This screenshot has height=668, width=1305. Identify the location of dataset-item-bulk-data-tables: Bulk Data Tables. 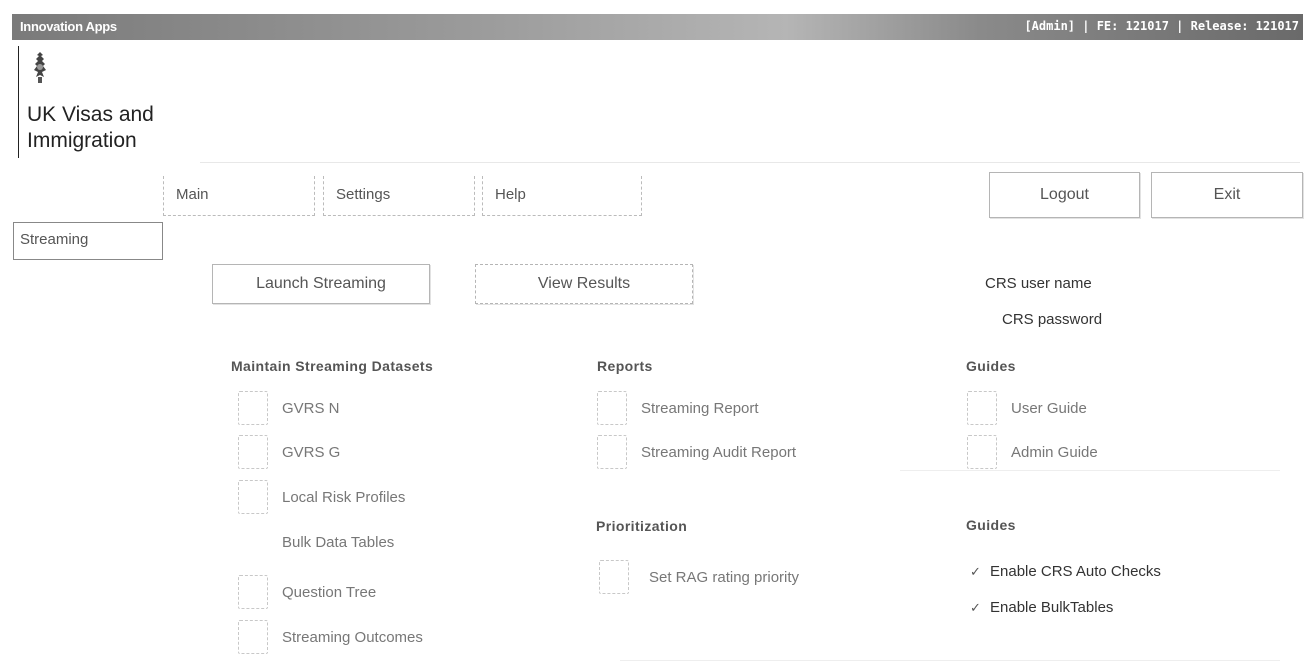
(316, 542).